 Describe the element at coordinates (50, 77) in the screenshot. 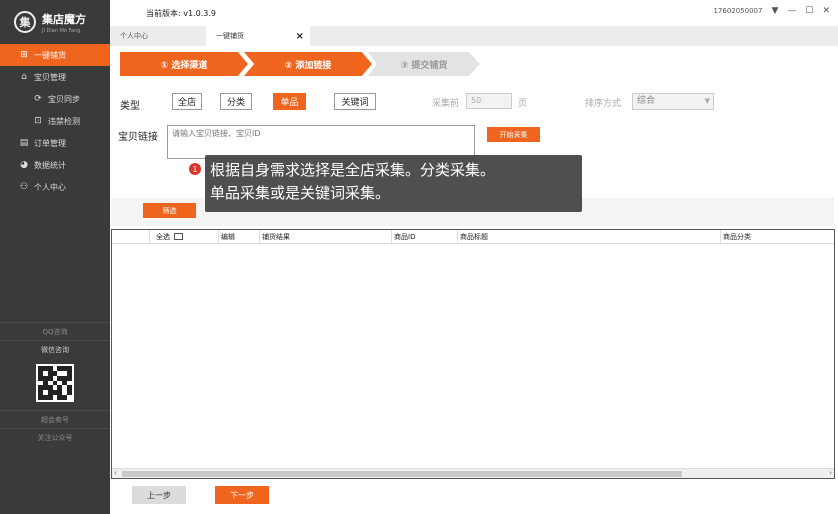

I see `sidebar-item-label: 宝贝管理` at that location.